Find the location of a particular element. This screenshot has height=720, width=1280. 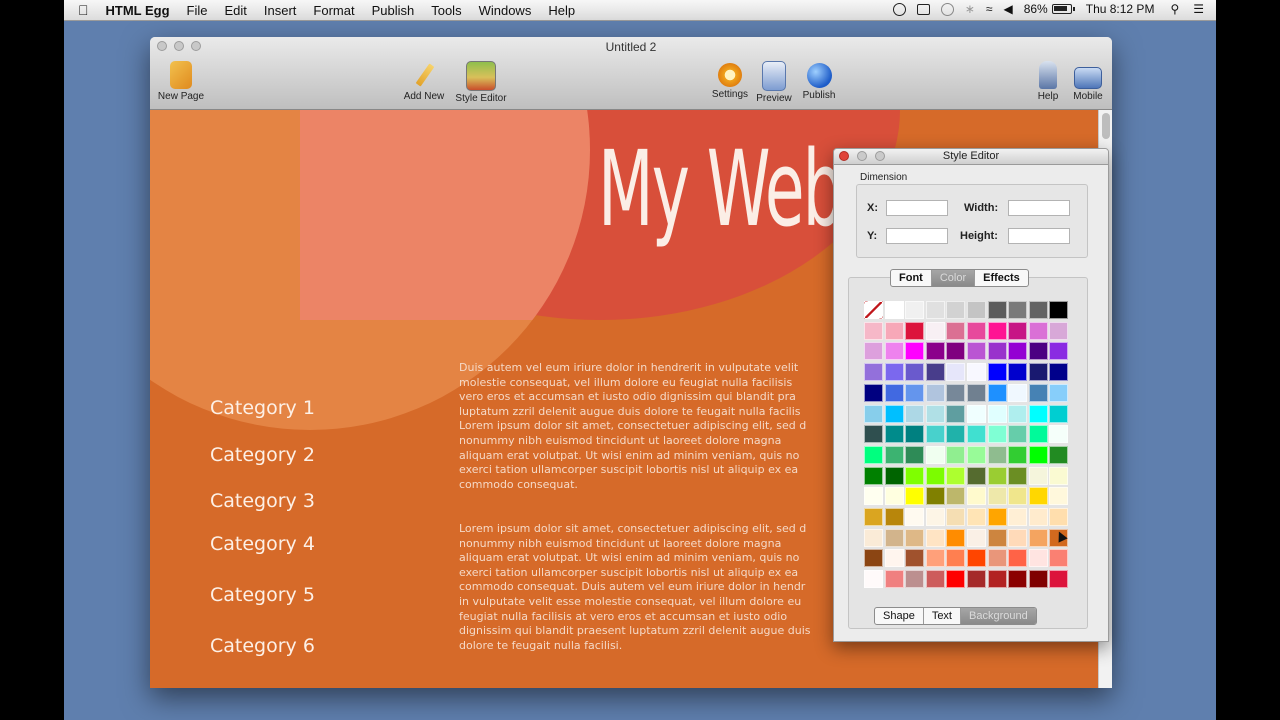

menu-help: Help is located at coordinates (561, 10).